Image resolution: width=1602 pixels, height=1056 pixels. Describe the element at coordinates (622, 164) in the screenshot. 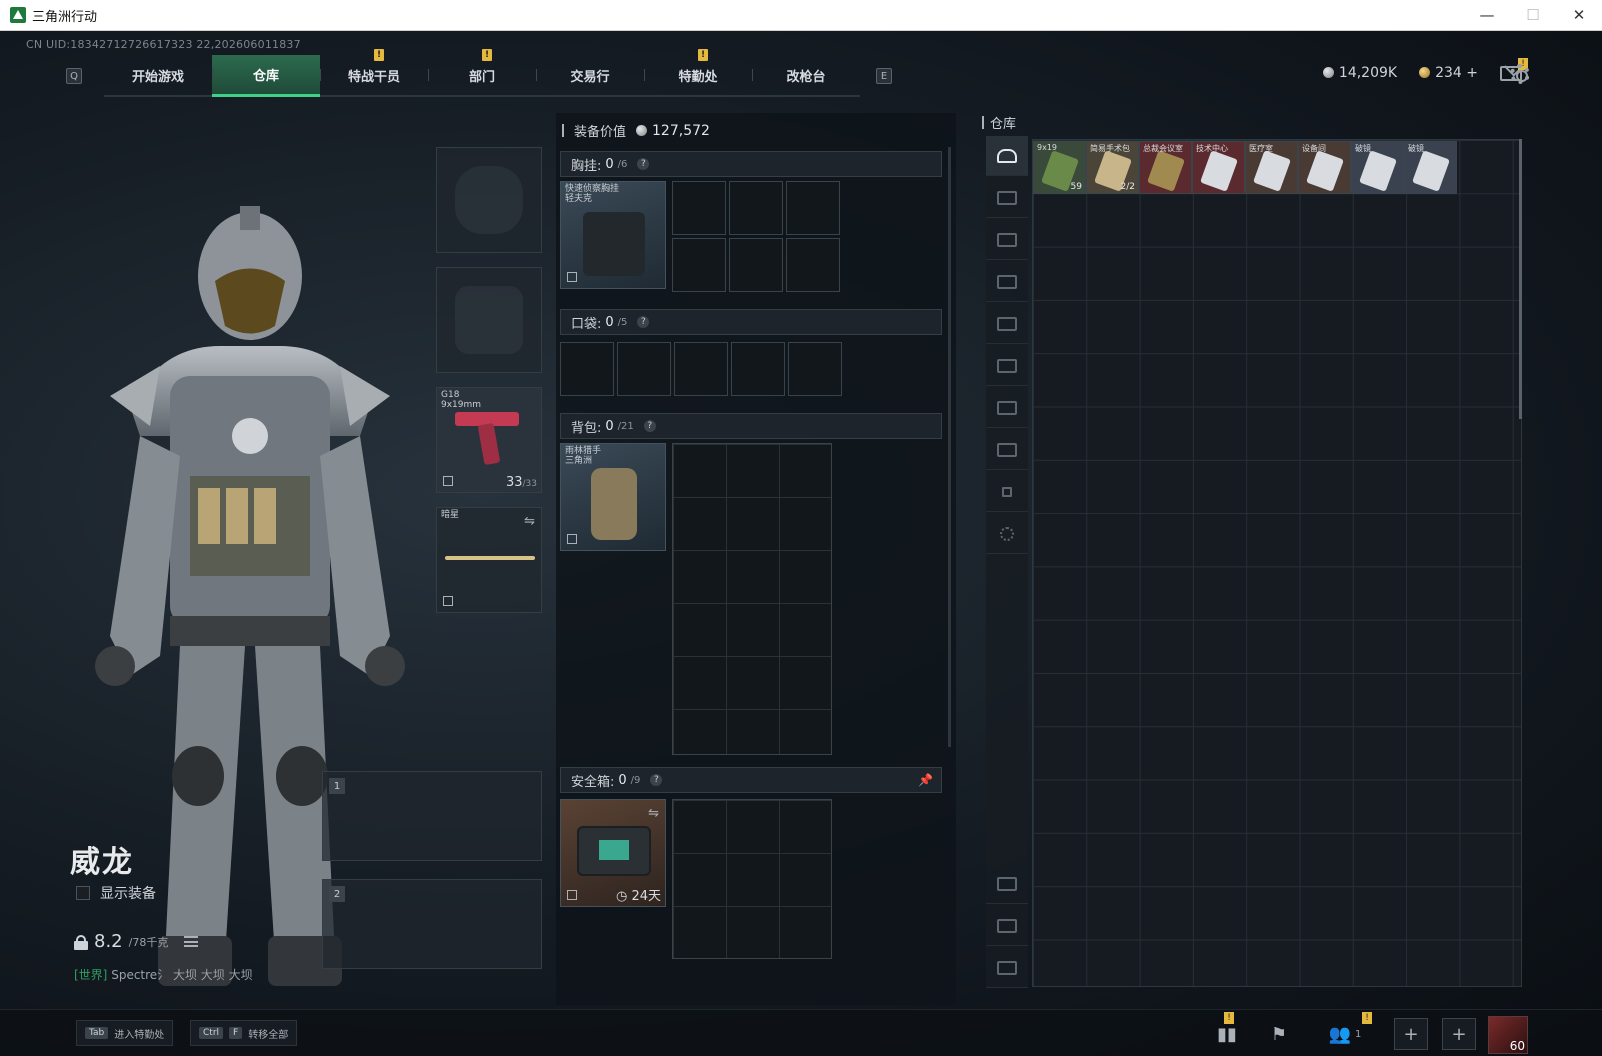

I see `chest-rig-max: /6` at that location.